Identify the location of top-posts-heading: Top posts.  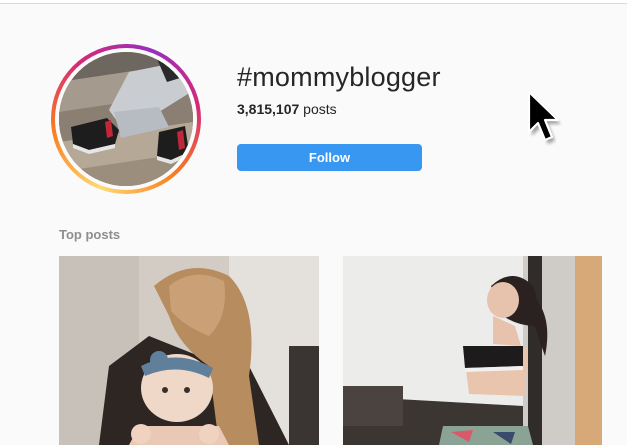
(90, 234).